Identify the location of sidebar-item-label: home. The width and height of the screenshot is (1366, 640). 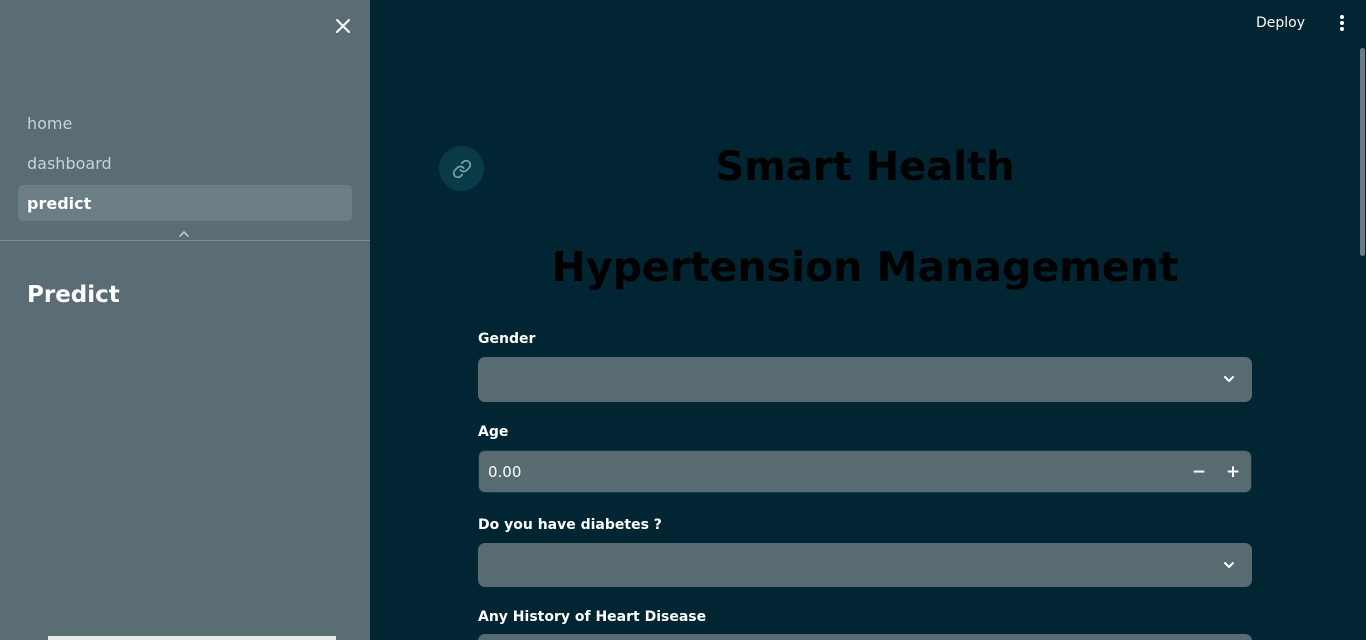
(50, 123).